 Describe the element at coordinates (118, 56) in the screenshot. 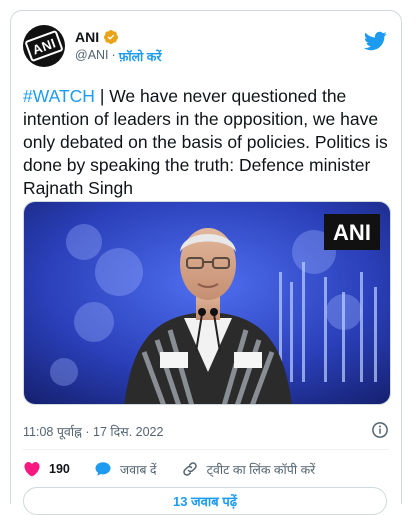

I see `handle-row: @ANI · फ़ॉलो करें` at that location.